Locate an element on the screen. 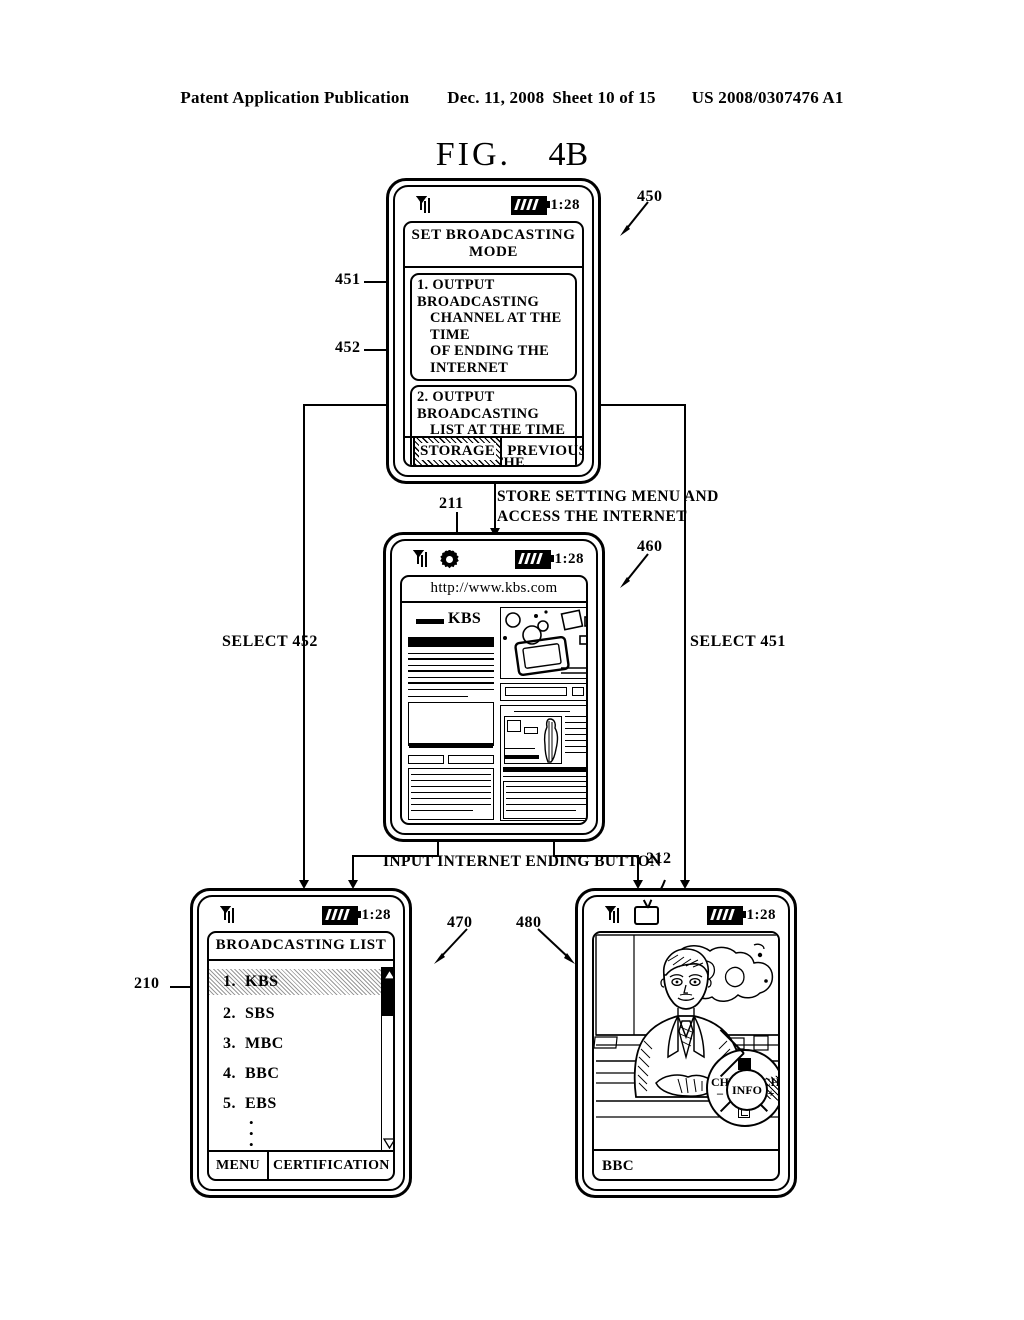  phone-bezel: 1:28 CH – CH + INFO BBC is located at coordinates (686, 1043).